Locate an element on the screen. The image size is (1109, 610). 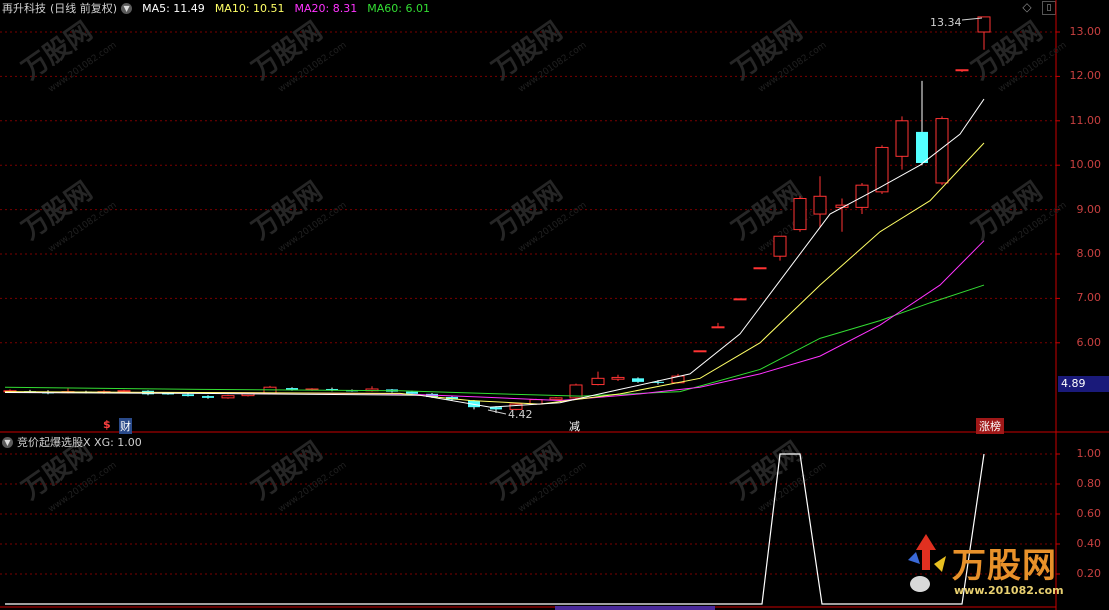
indicator-axis-label: 0.80 is located at coordinates (1089, 483).